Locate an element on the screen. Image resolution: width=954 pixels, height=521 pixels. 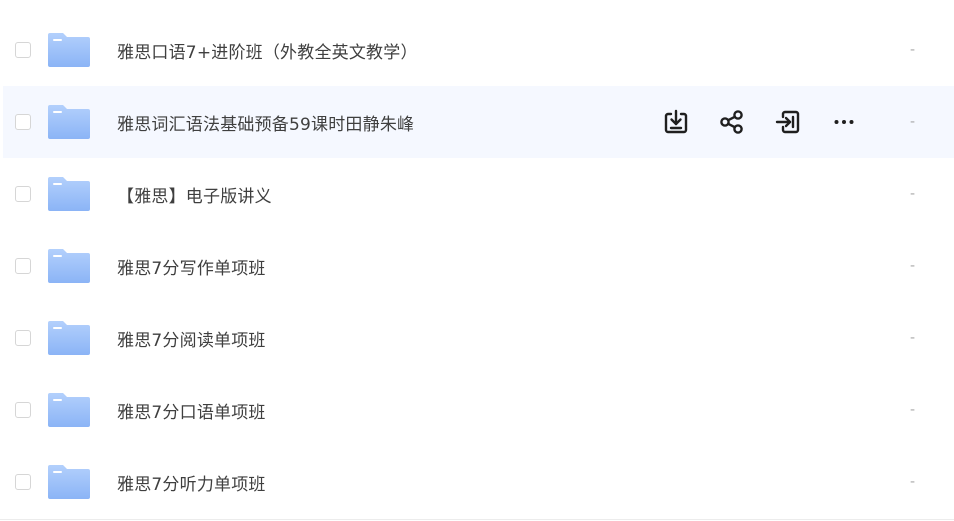
download-button is located at coordinates (676, 122).